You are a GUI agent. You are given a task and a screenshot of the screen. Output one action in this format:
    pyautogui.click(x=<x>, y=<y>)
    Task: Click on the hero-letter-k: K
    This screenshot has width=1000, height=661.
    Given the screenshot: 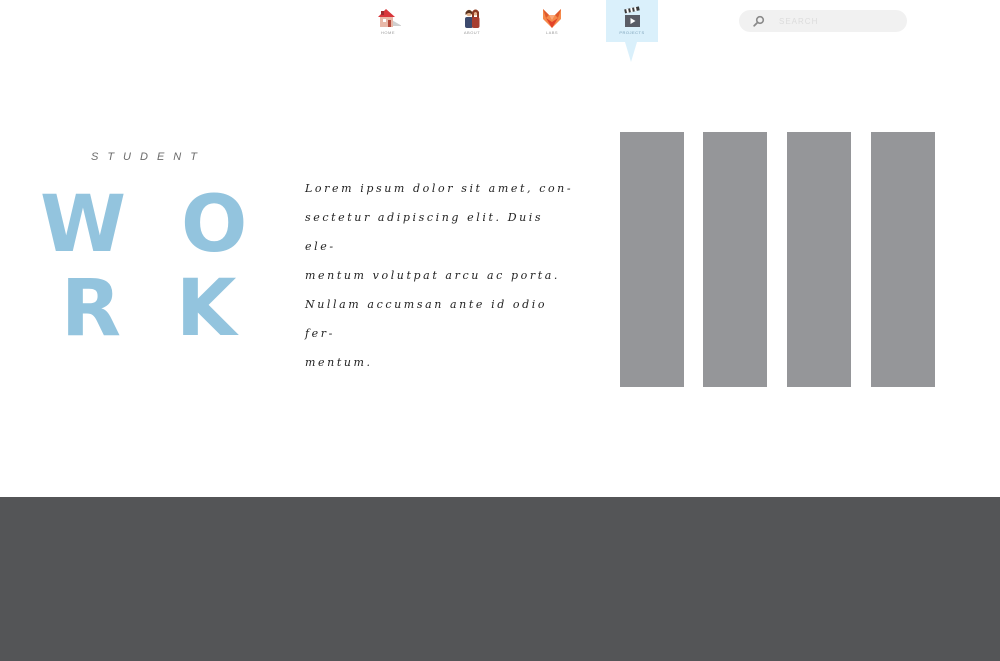 What is the action you would take?
    pyautogui.click(x=206, y=309)
    